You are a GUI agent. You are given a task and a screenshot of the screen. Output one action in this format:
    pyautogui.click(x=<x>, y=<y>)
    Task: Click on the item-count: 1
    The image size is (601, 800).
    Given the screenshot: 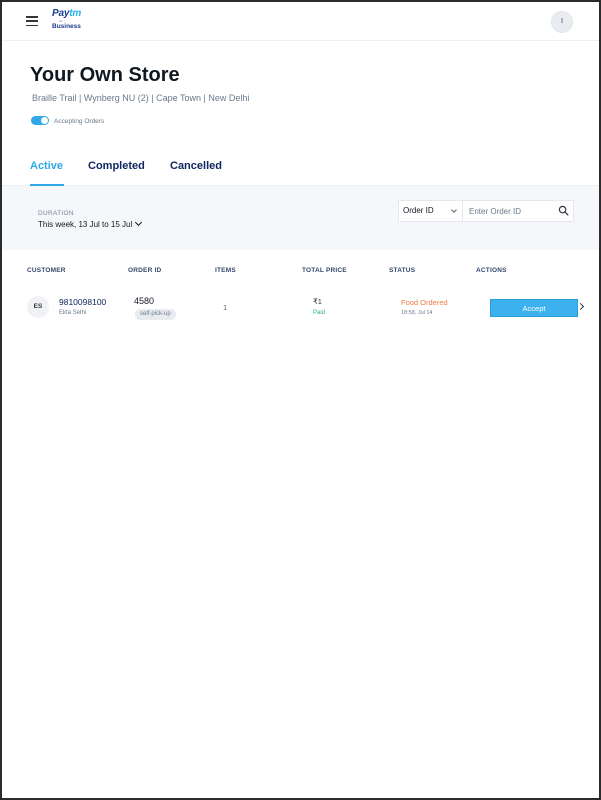 What is the action you would take?
    pyautogui.click(x=225, y=307)
    